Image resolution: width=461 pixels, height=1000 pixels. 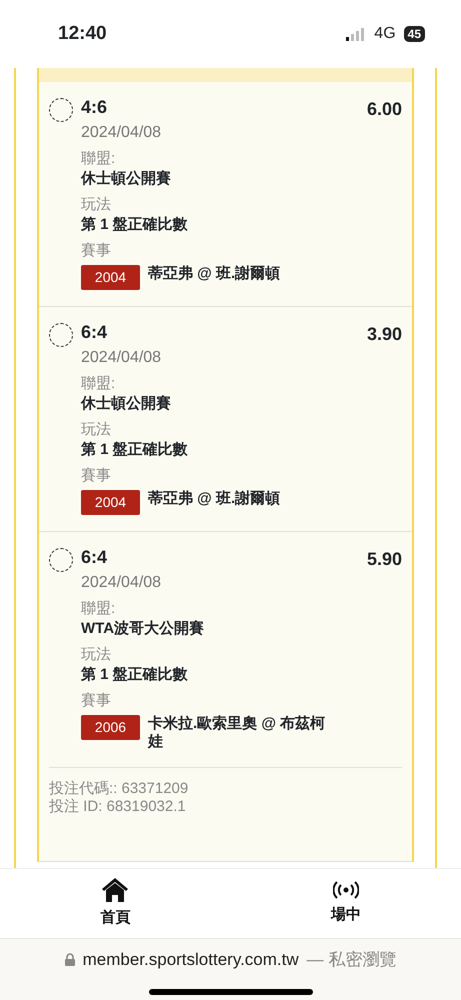 I want to click on clock: 12:40, so click(x=82, y=34).